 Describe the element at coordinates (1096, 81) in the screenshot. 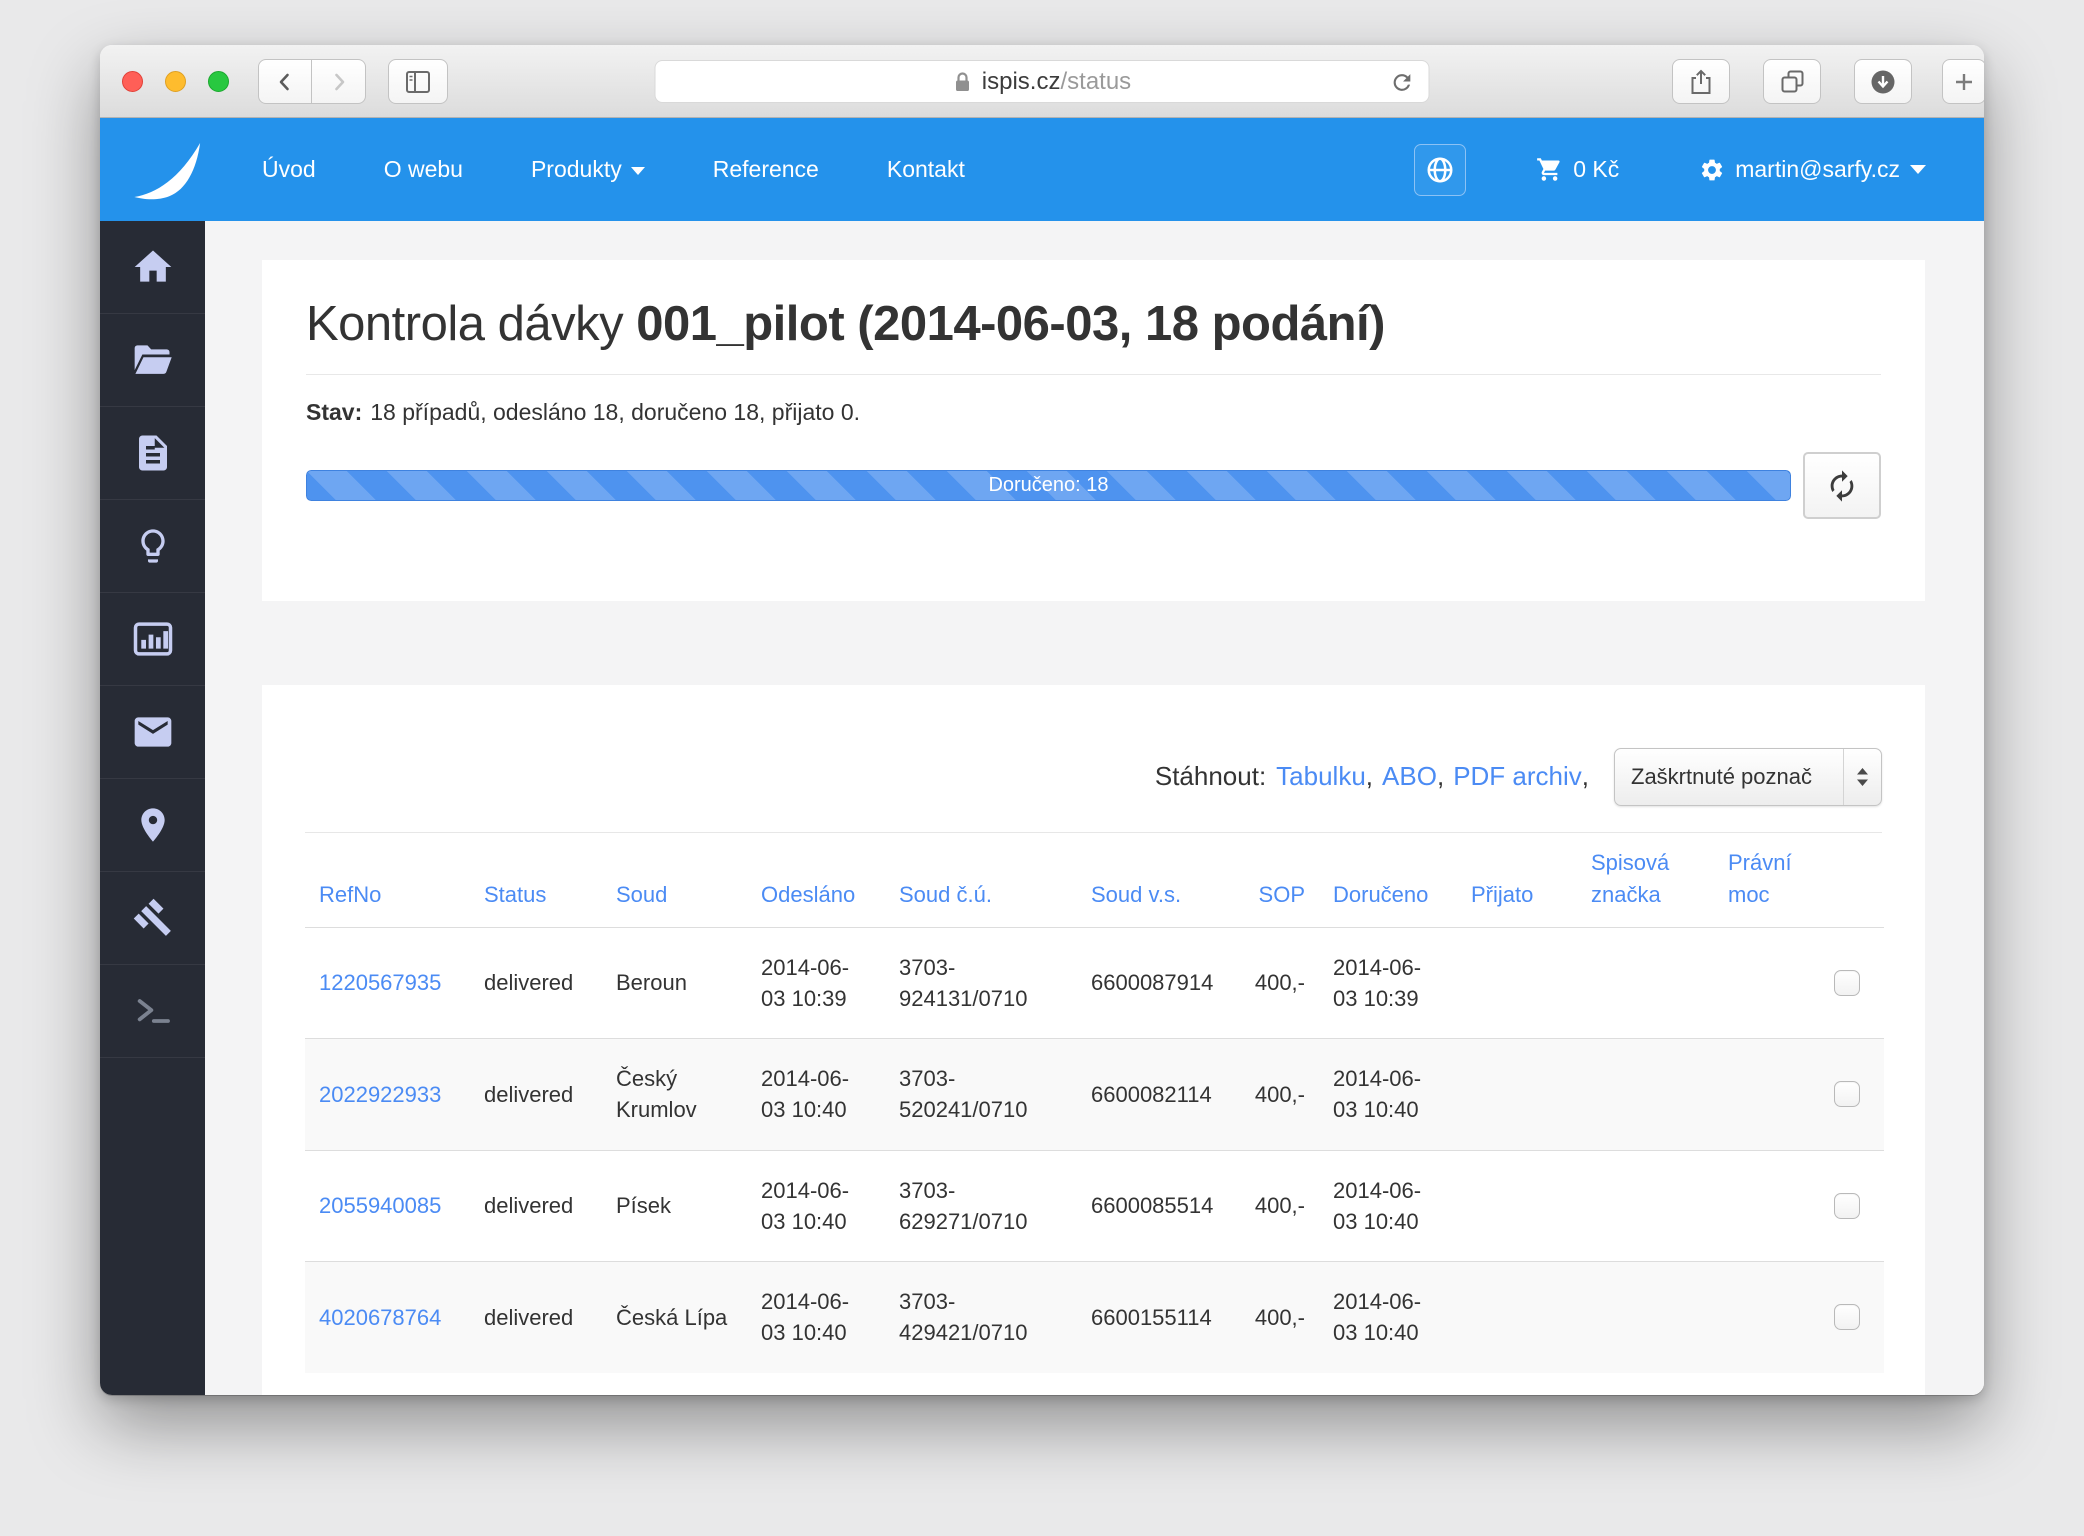

I see `url-path: /status` at that location.